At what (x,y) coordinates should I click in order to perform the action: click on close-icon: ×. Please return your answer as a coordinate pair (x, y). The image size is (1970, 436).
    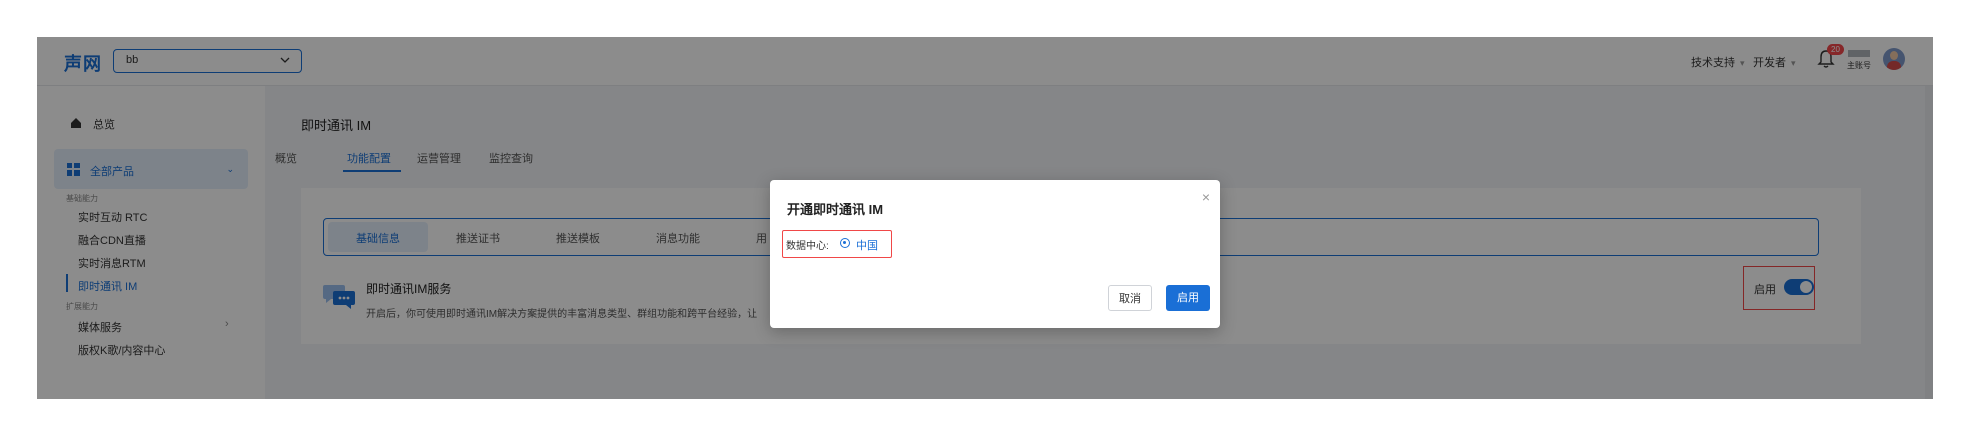
    Looking at the image, I should click on (1206, 197).